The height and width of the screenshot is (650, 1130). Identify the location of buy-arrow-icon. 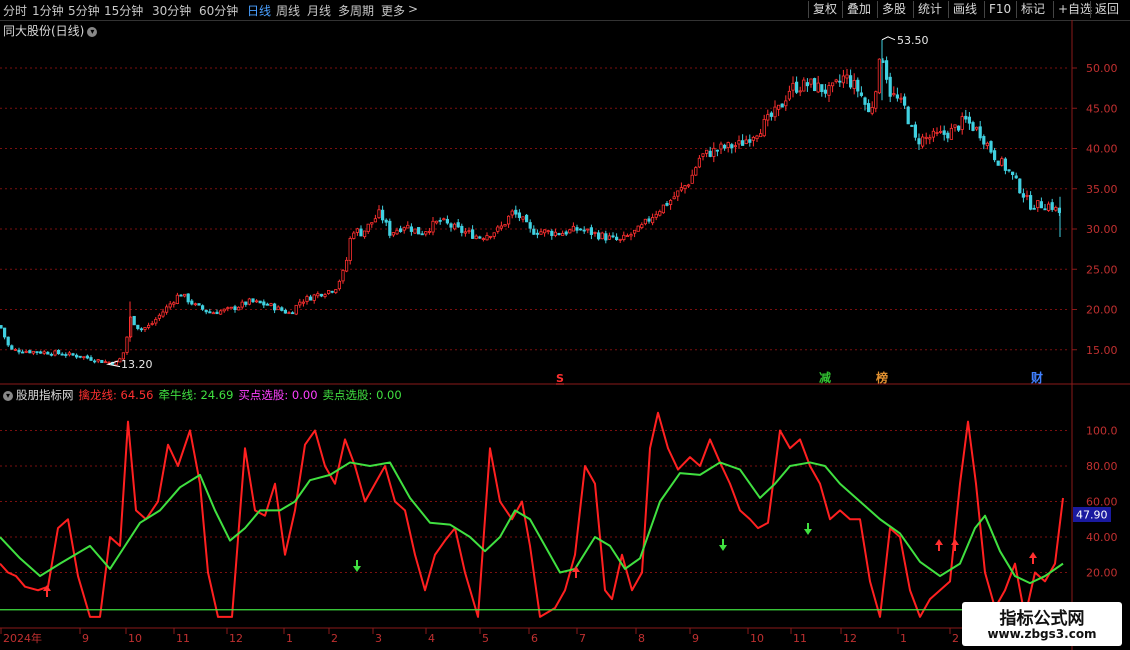
(1033, 555).